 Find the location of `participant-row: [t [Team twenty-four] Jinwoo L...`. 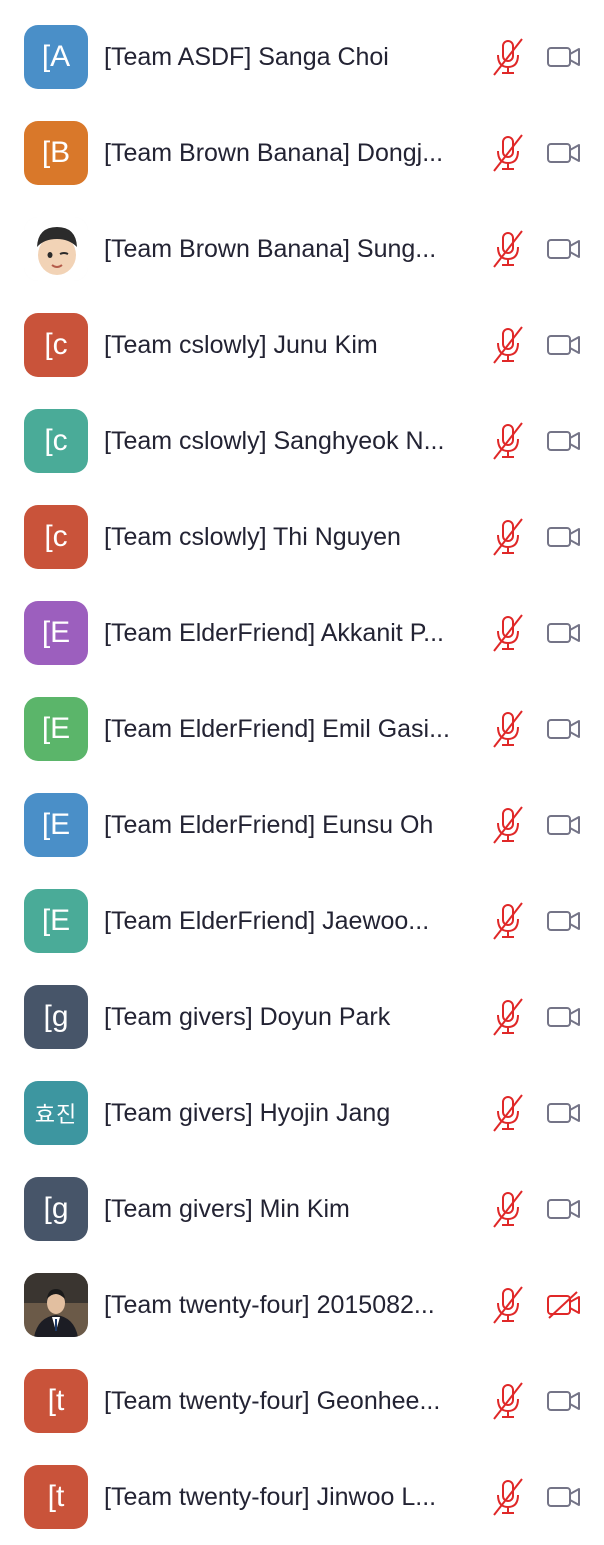

participant-row: [t [Team twenty-four] Jinwoo L... is located at coordinates (302, 1497).